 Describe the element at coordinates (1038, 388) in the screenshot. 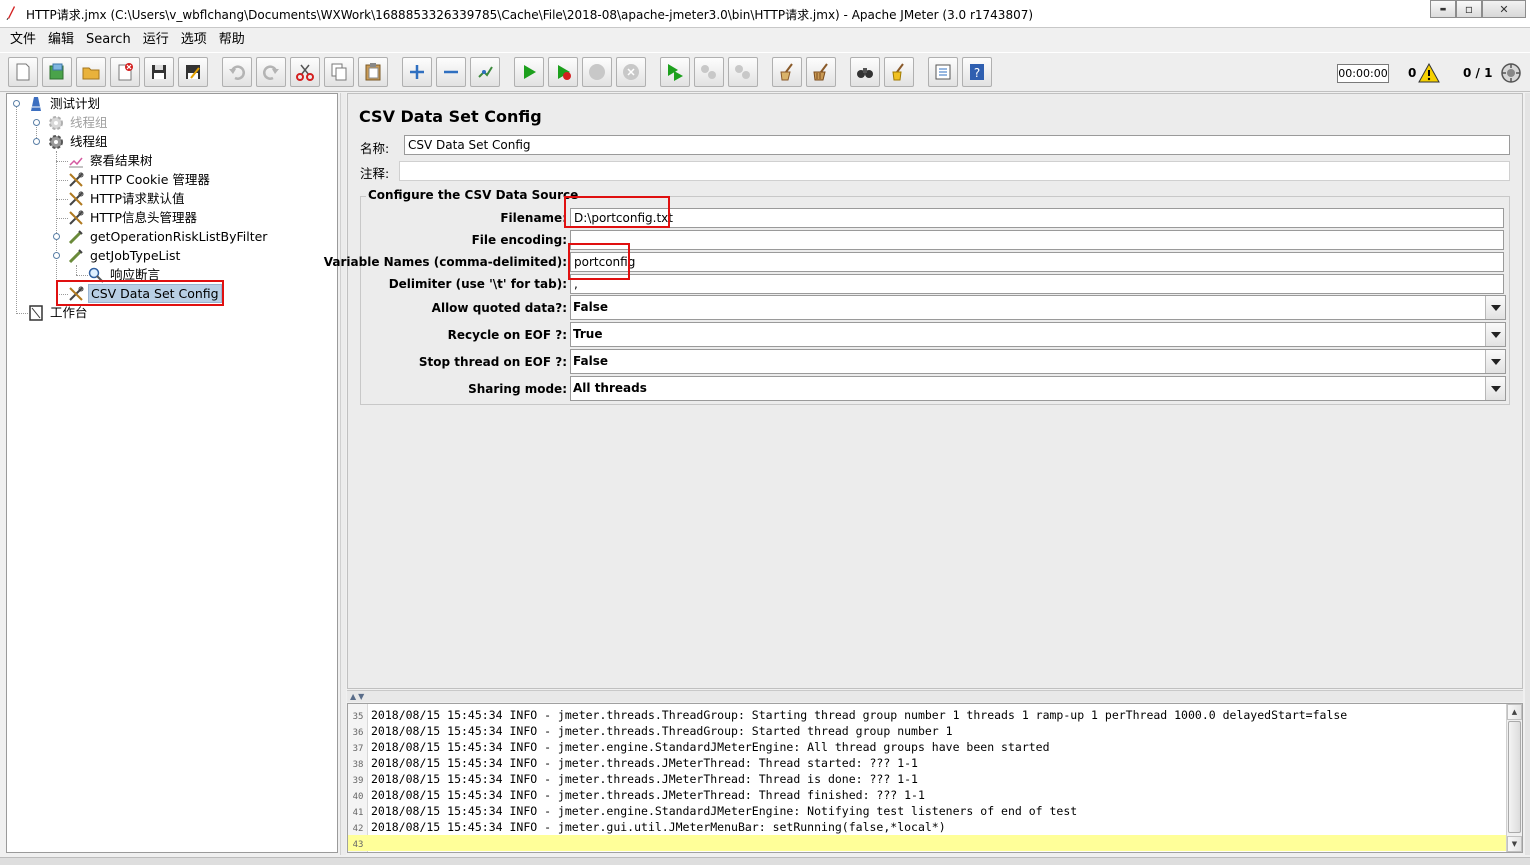

I see `sharing-mode-select: All threads` at that location.